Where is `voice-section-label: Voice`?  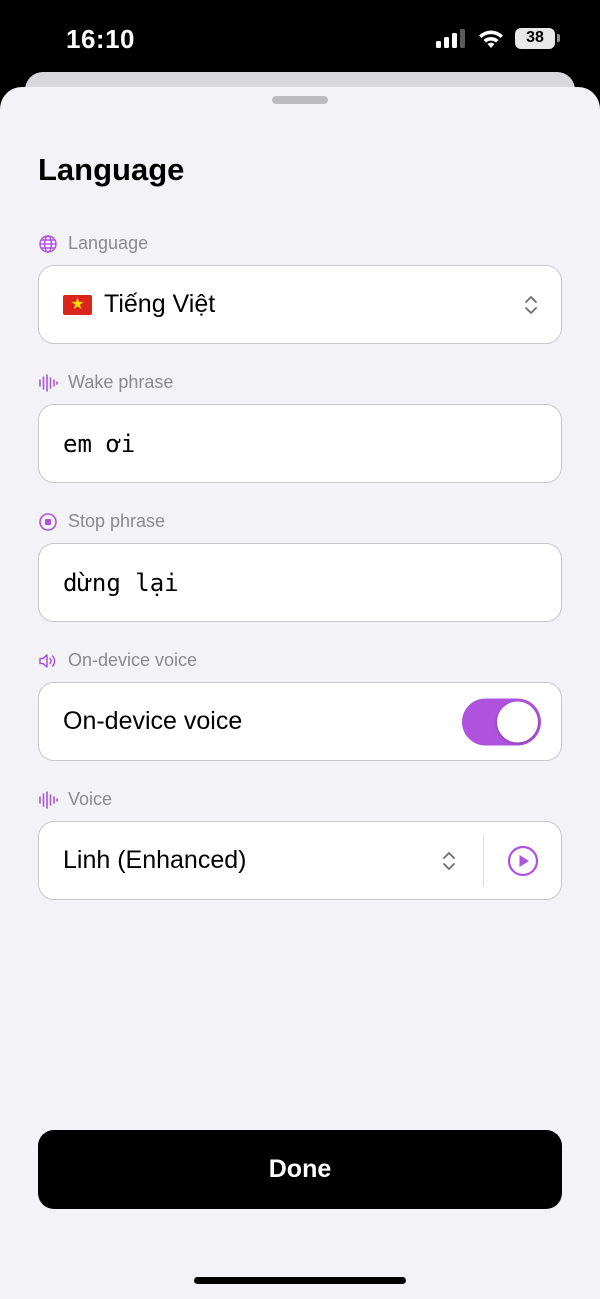 voice-section-label: Voice is located at coordinates (75, 799).